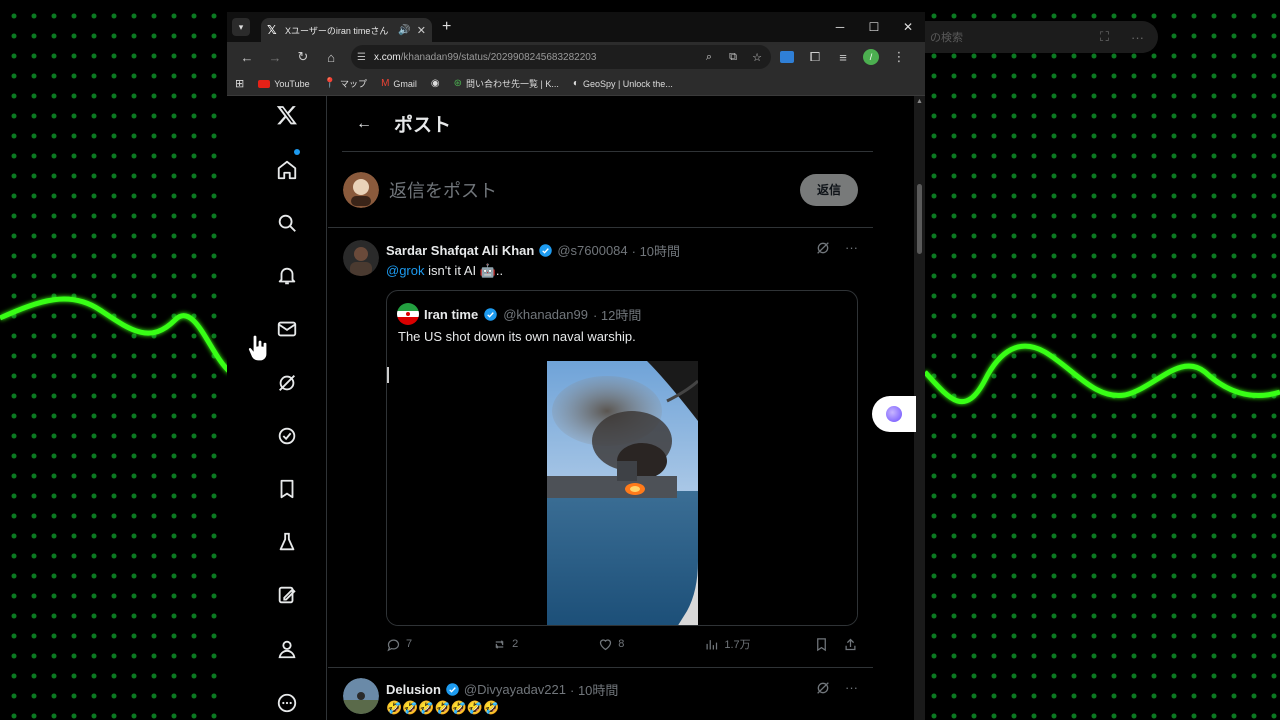 Image resolution: width=1280 pixels, height=720 pixels. I want to click on gmail-icon: M, so click(385, 83).